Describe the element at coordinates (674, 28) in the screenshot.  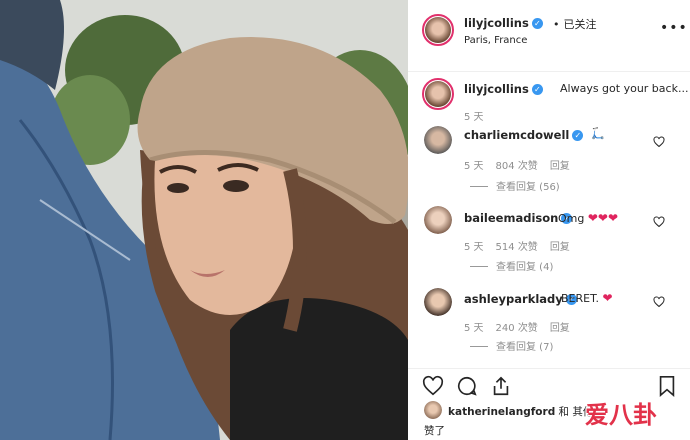
I see `more-options-icon: •••` at that location.